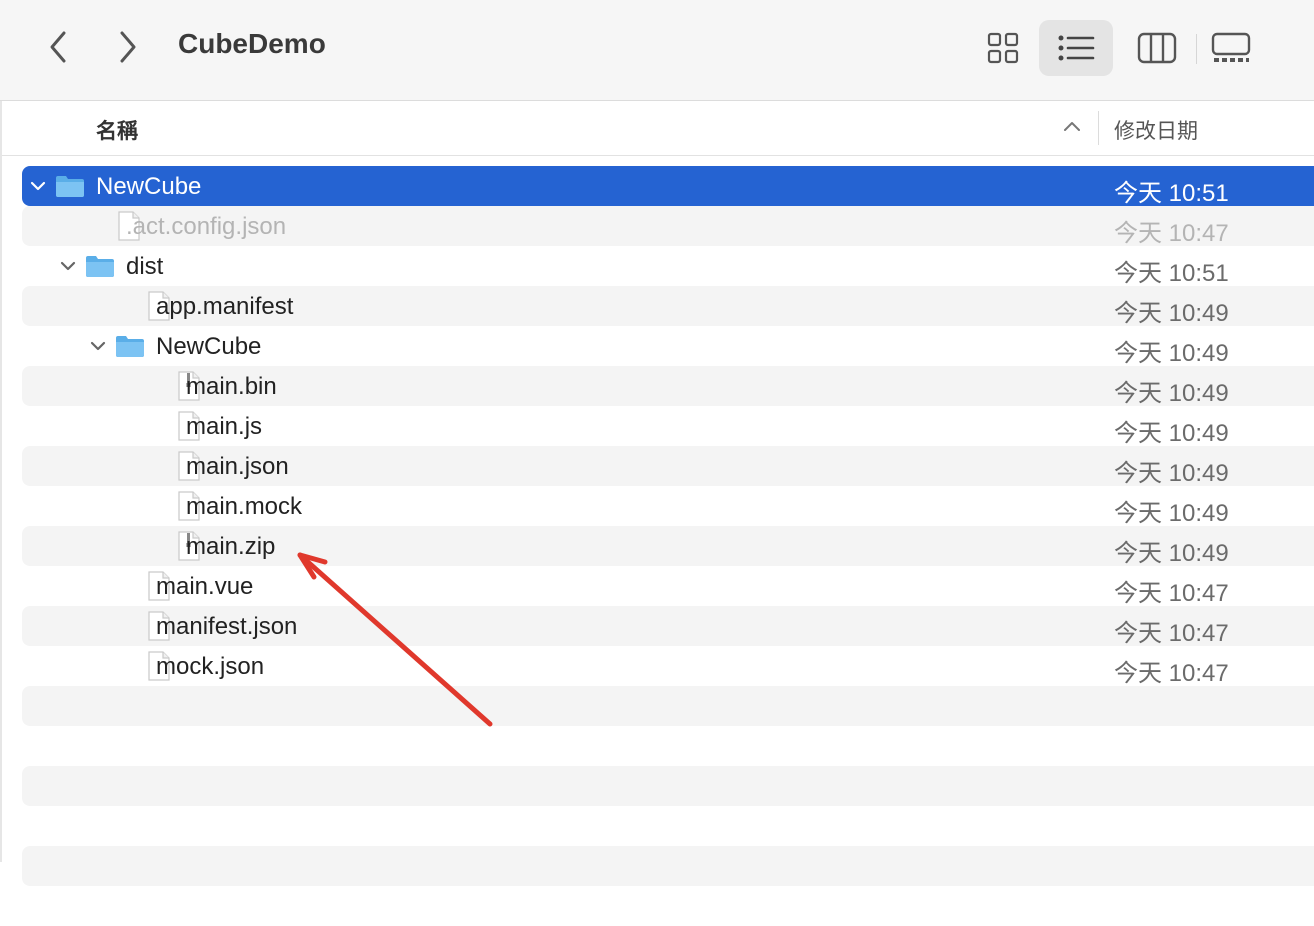  What do you see at coordinates (1072, 128) in the screenshot?
I see `sort-ascending-icon` at bounding box center [1072, 128].